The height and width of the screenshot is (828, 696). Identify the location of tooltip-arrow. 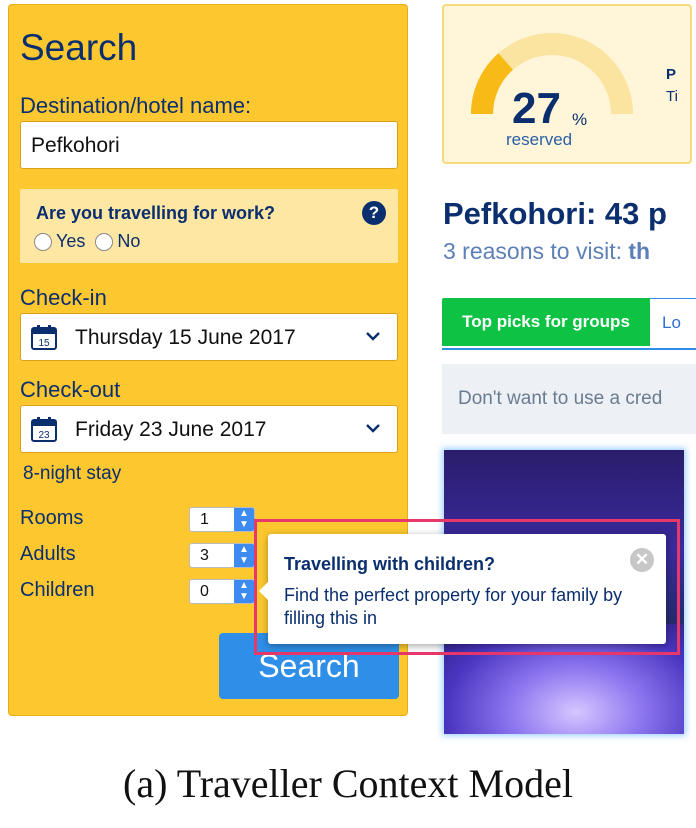
(263, 591).